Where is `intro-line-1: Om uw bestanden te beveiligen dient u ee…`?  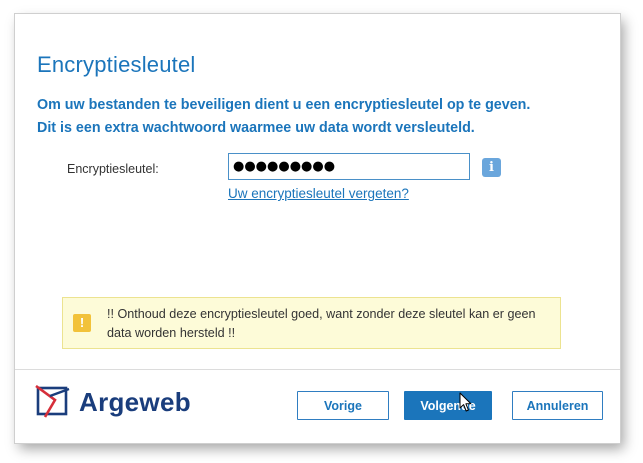
intro-line-1: Om uw bestanden te beveiligen dient u ee… is located at coordinates (284, 105).